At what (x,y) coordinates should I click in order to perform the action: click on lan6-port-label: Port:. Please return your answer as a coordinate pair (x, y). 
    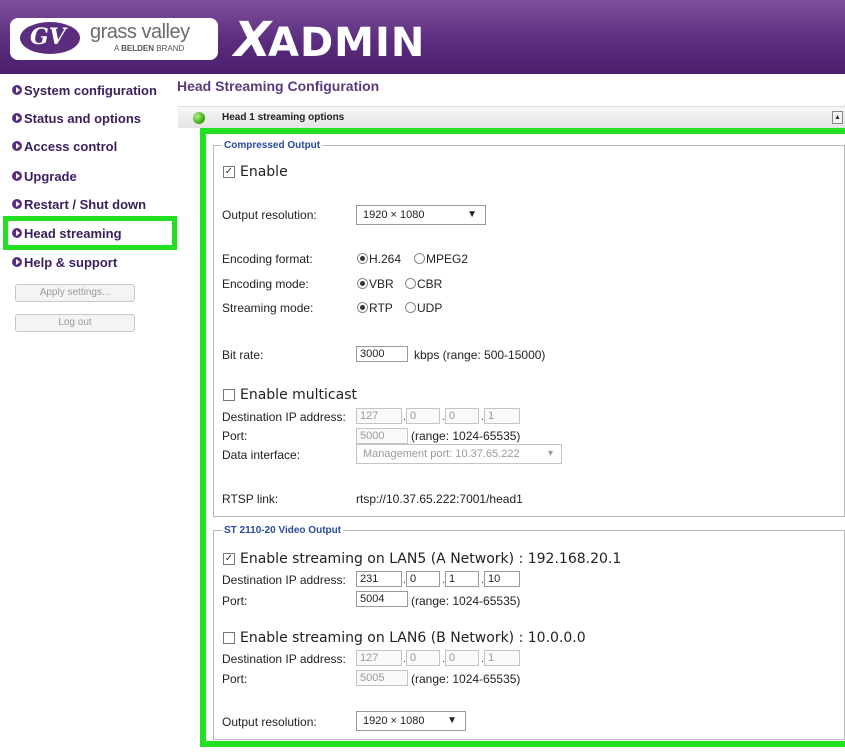
    Looking at the image, I should click on (235, 679).